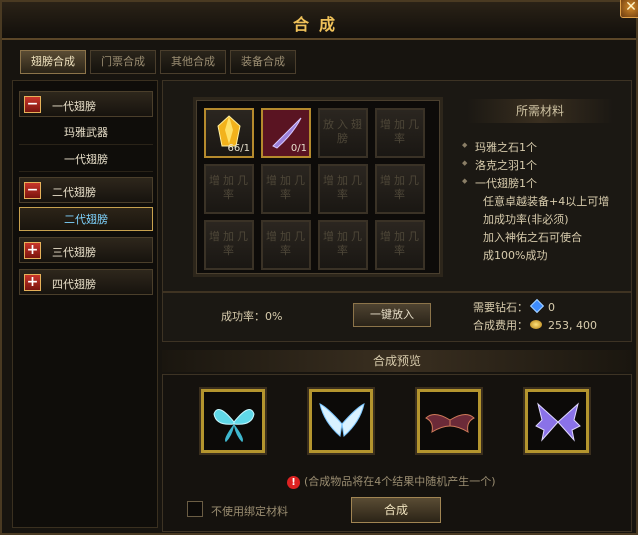  What do you see at coordinates (252, 316) in the screenshot?
I see `success-rate: 成功率：0%` at bounding box center [252, 316].